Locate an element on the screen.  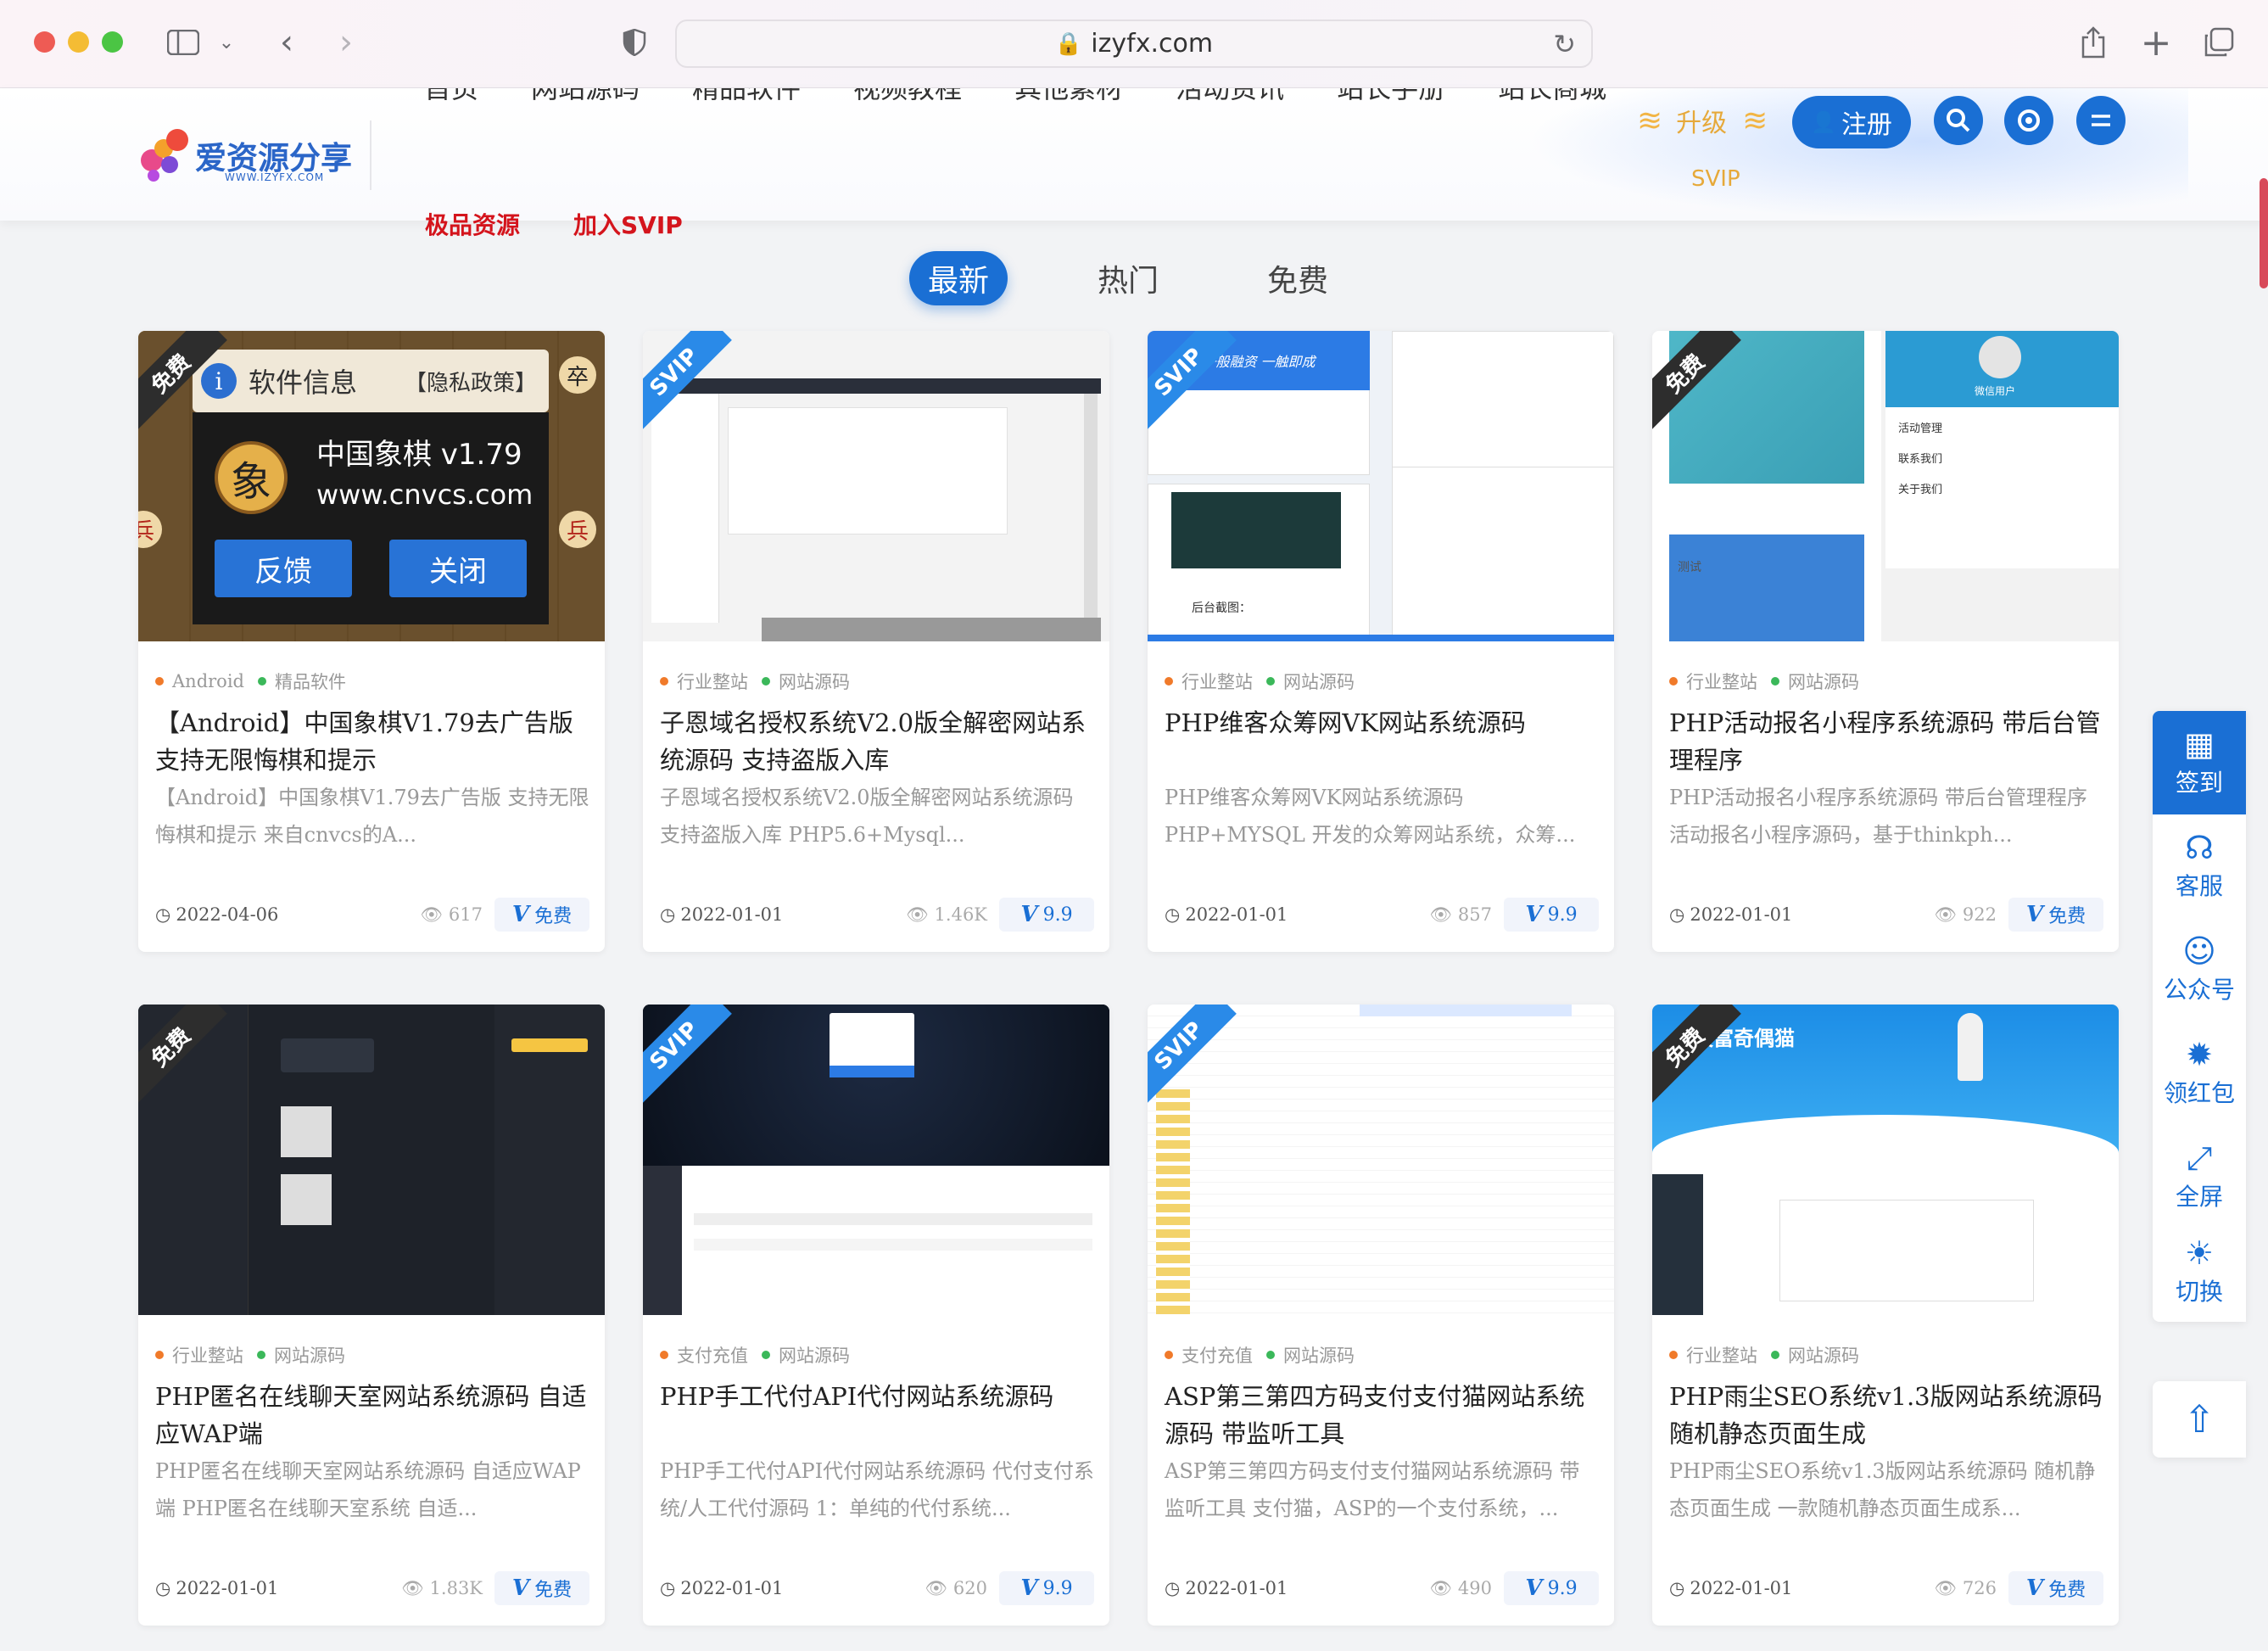
menu-button is located at coordinates (2101, 121).